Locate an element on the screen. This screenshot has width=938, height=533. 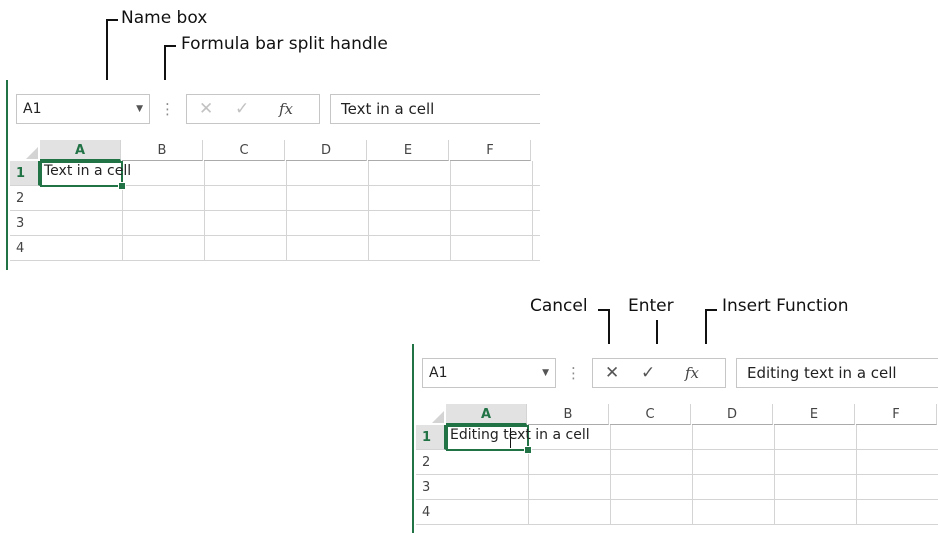
worksheet-grid: A B C D E F 1 2 3 4 Text in a cell is located at coordinates (275, 205).